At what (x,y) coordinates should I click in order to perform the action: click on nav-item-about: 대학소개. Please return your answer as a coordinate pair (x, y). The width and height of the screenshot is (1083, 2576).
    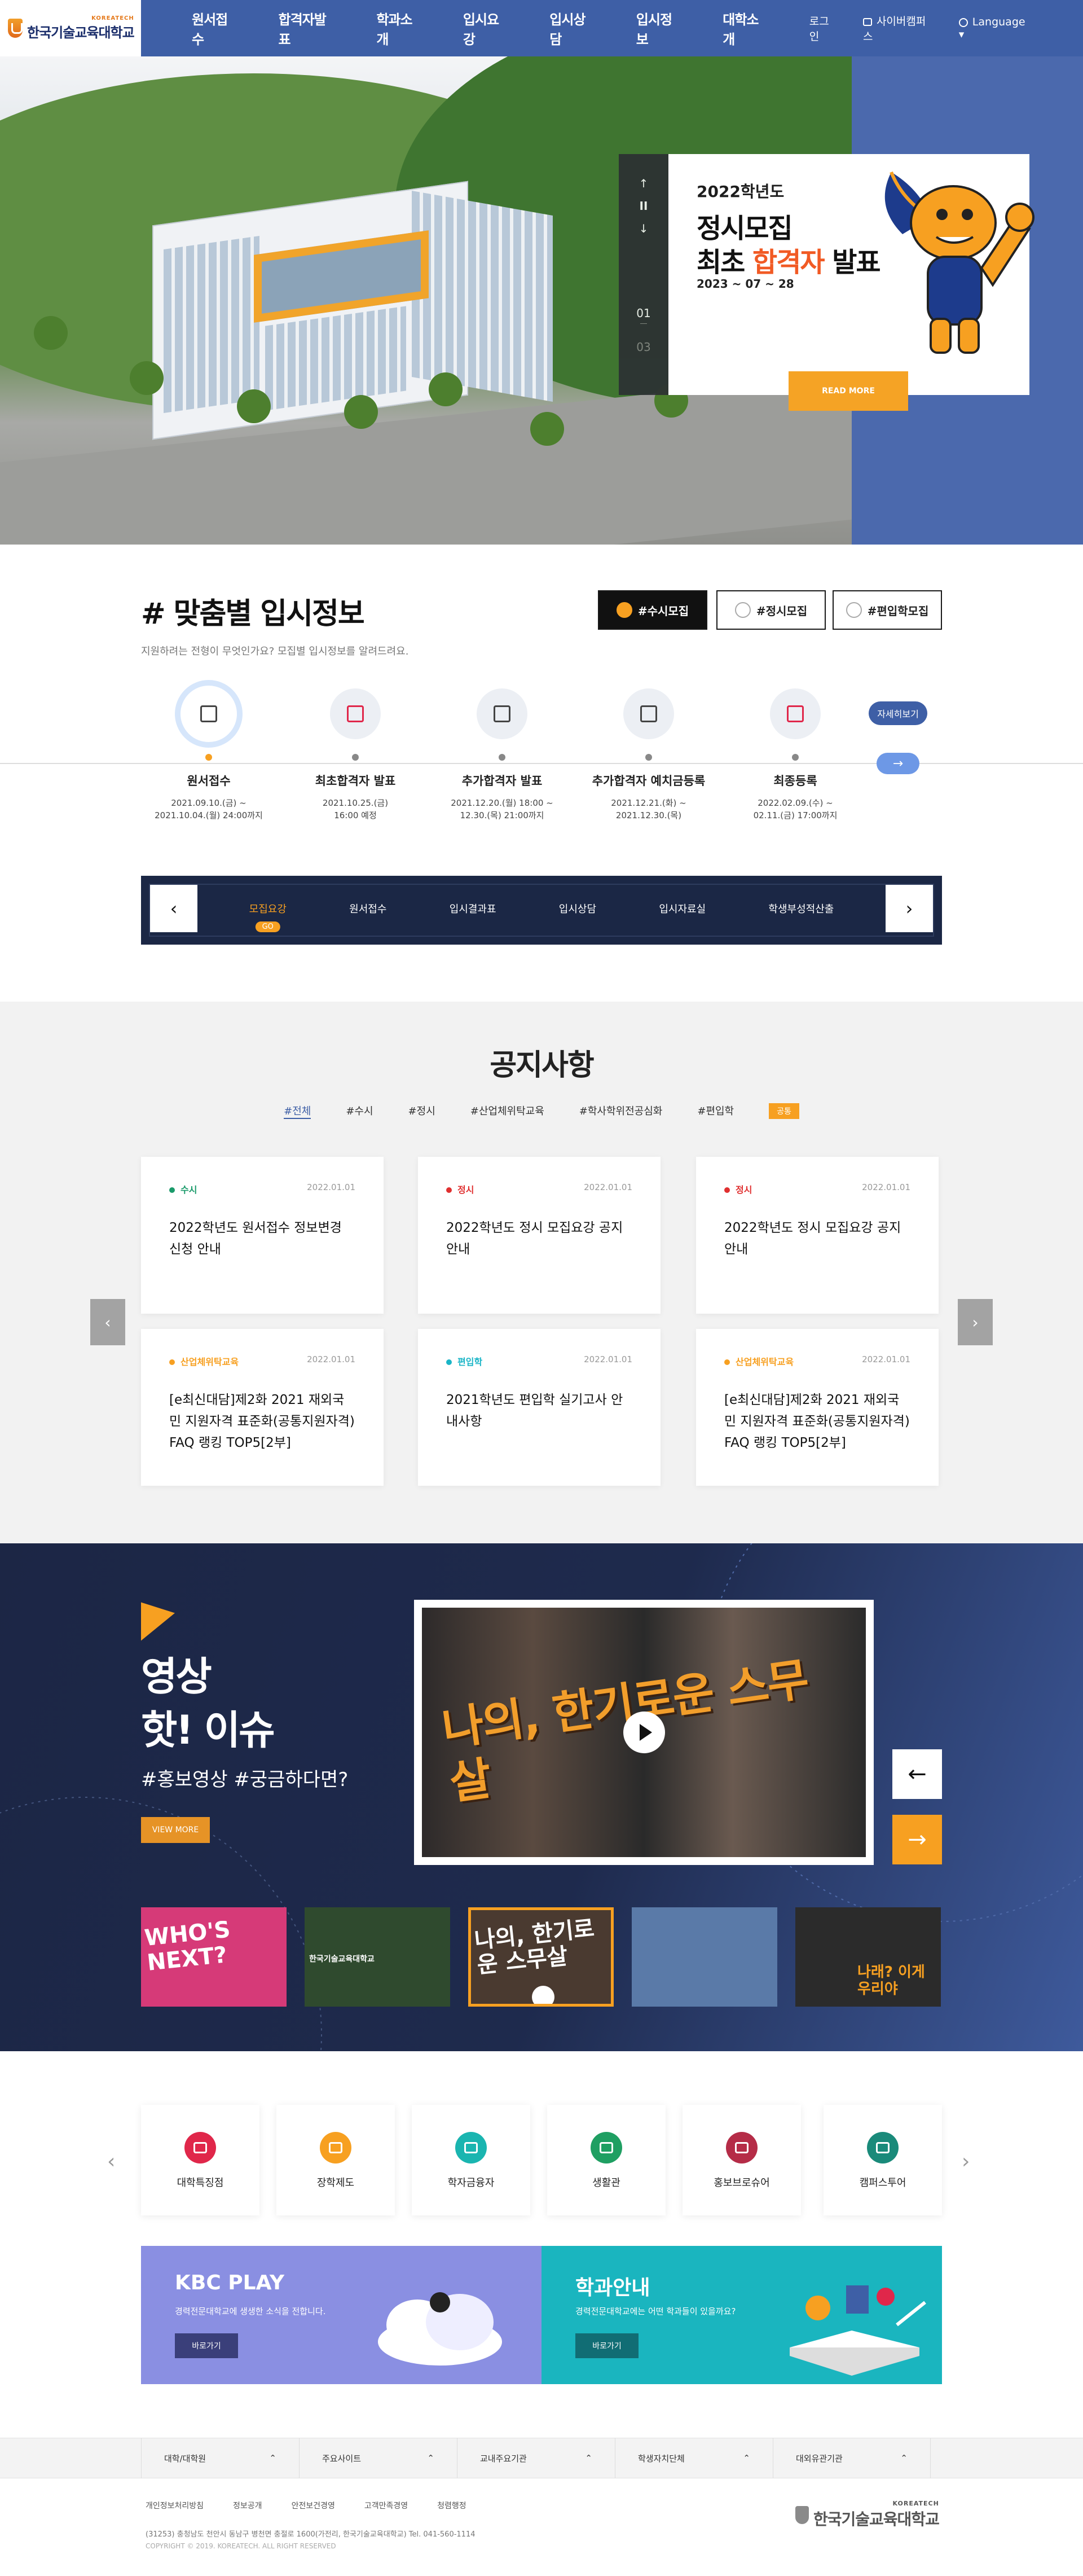
    Looking at the image, I should click on (756, 28).